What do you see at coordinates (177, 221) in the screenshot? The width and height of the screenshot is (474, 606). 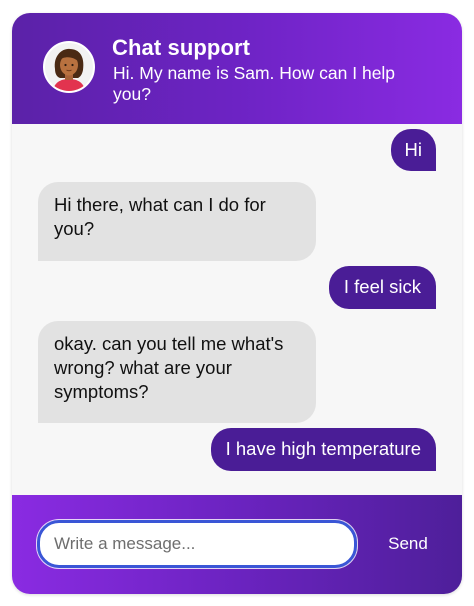 I see `agent-message: Hi there, what can I do for you?` at bounding box center [177, 221].